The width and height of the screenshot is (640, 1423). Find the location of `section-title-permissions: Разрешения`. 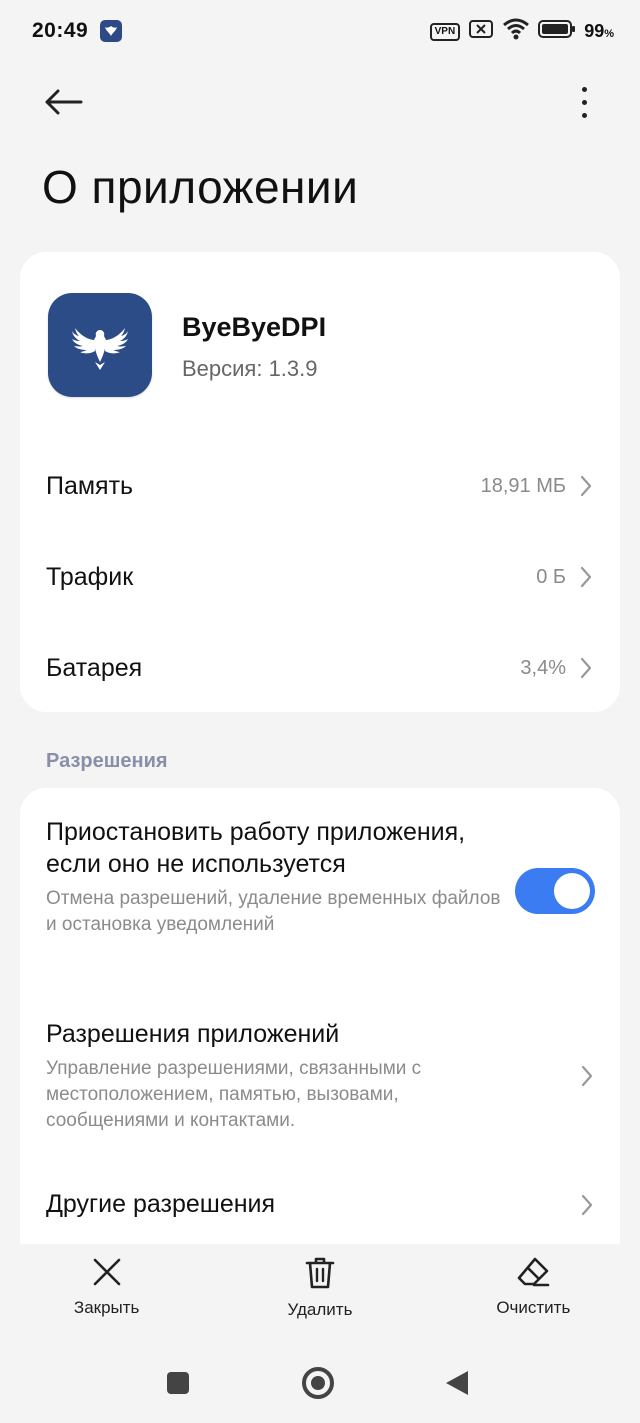

section-title-permissions: Разрешения is located at coordinates (107, 761).